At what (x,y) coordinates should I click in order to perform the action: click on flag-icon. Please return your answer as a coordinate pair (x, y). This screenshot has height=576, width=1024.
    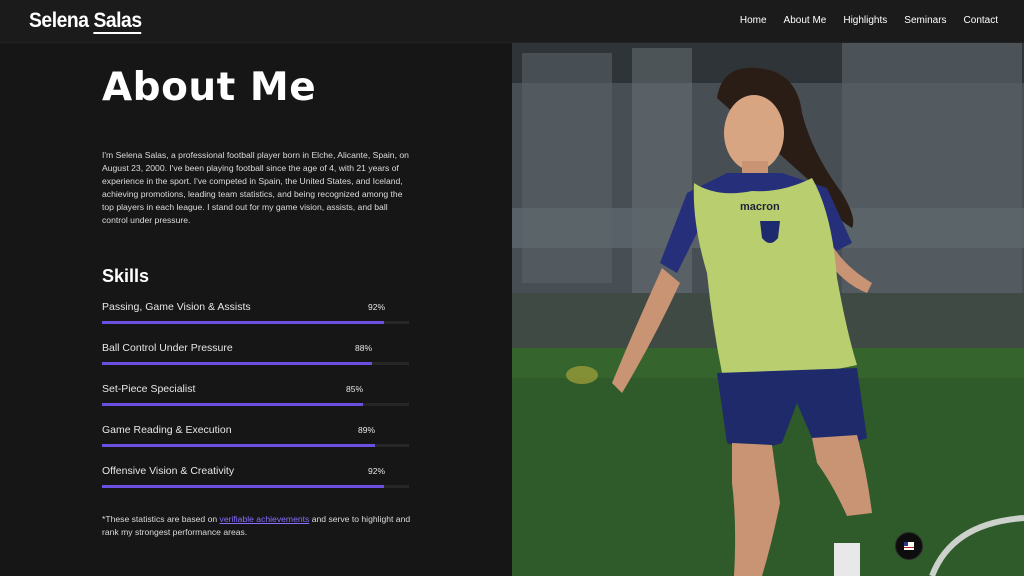
    Looking at the image, I should click on (909, 546).